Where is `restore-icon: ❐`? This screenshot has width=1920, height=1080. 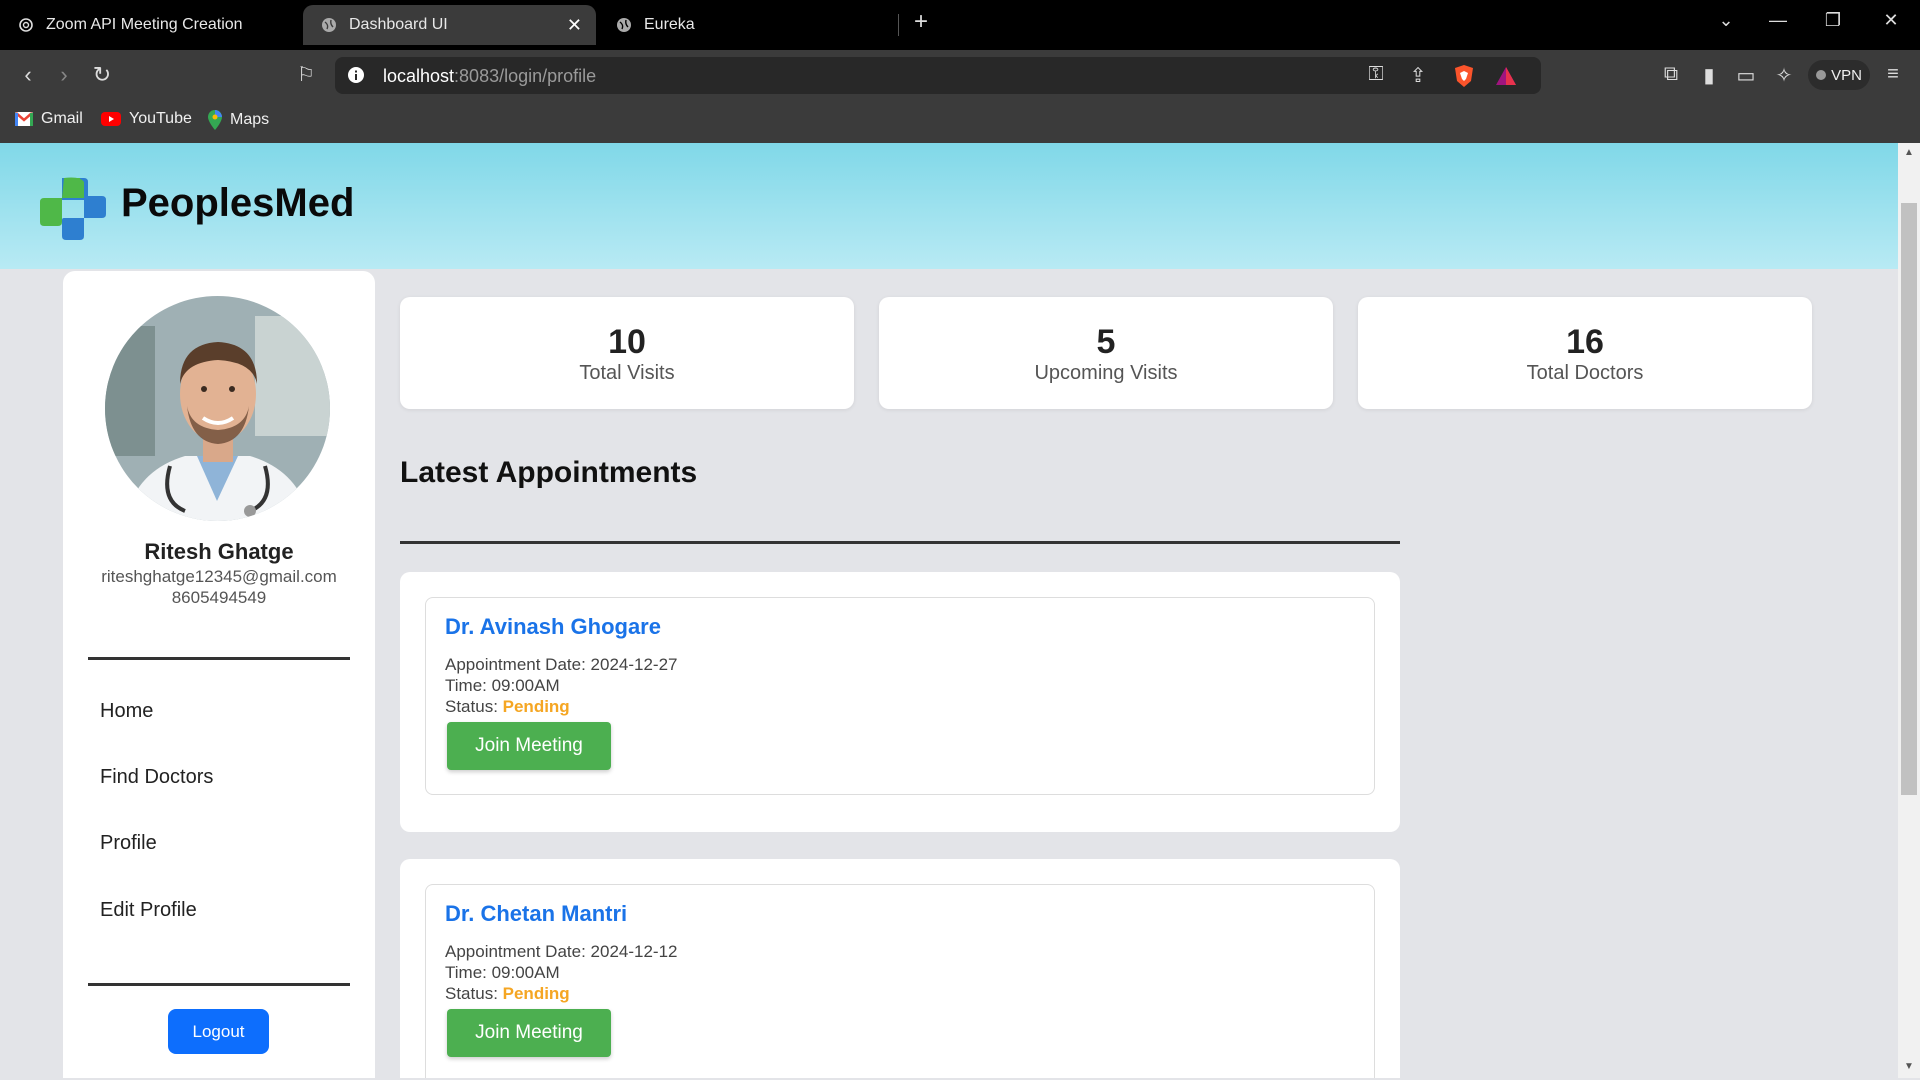
restore-icon: ❐ is located at coordinates (1833, 20).